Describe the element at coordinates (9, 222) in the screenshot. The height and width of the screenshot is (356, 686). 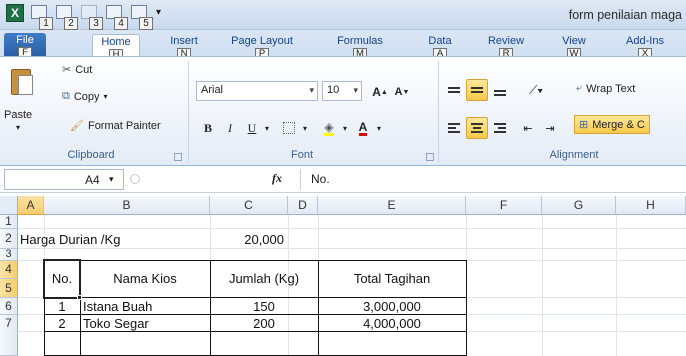
I see `row-header-1: 1` at that location.